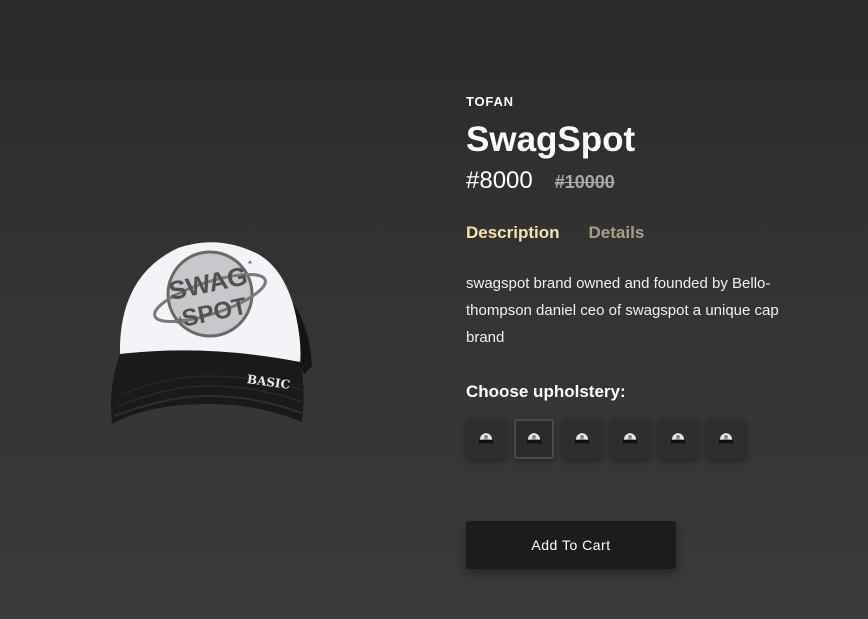 The image size is (868, 619). I want to click on upholstery-swatches, so click(646, 439).